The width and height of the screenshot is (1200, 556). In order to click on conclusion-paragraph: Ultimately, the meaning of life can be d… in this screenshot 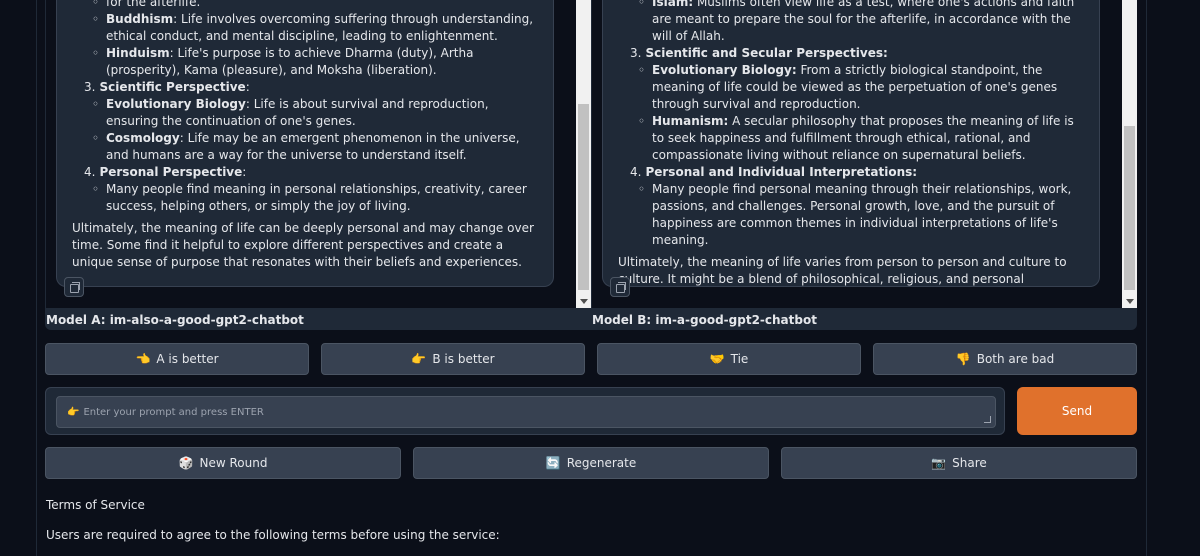, I will do `click(303, 245)`.